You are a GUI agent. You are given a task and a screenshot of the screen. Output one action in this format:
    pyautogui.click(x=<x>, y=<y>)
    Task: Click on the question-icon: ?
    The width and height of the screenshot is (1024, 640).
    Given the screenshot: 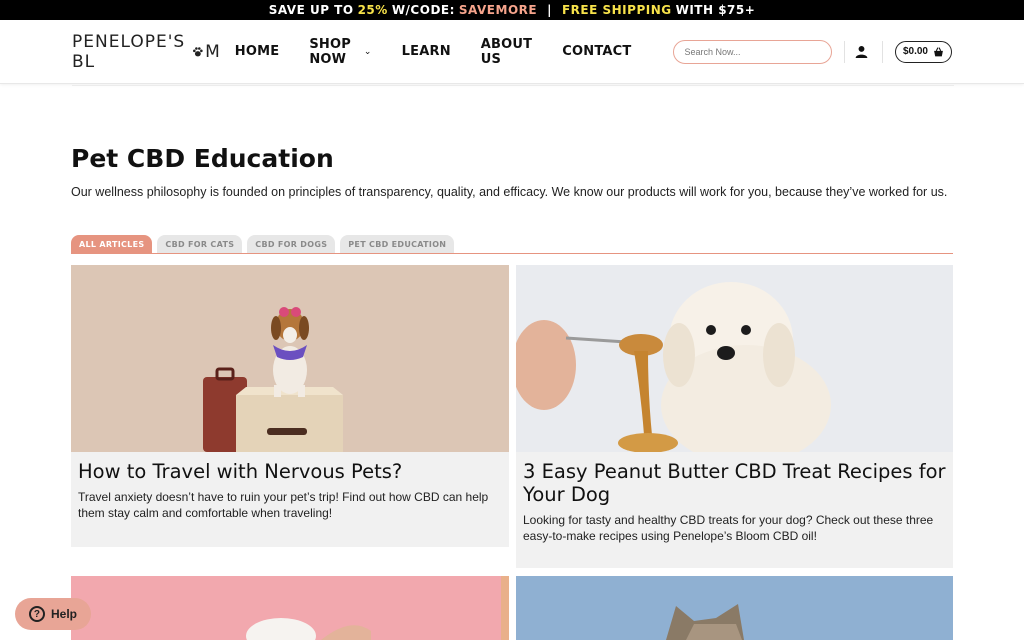 What is the action you would take?
    pyautogui.click(x=36, y=614)
    